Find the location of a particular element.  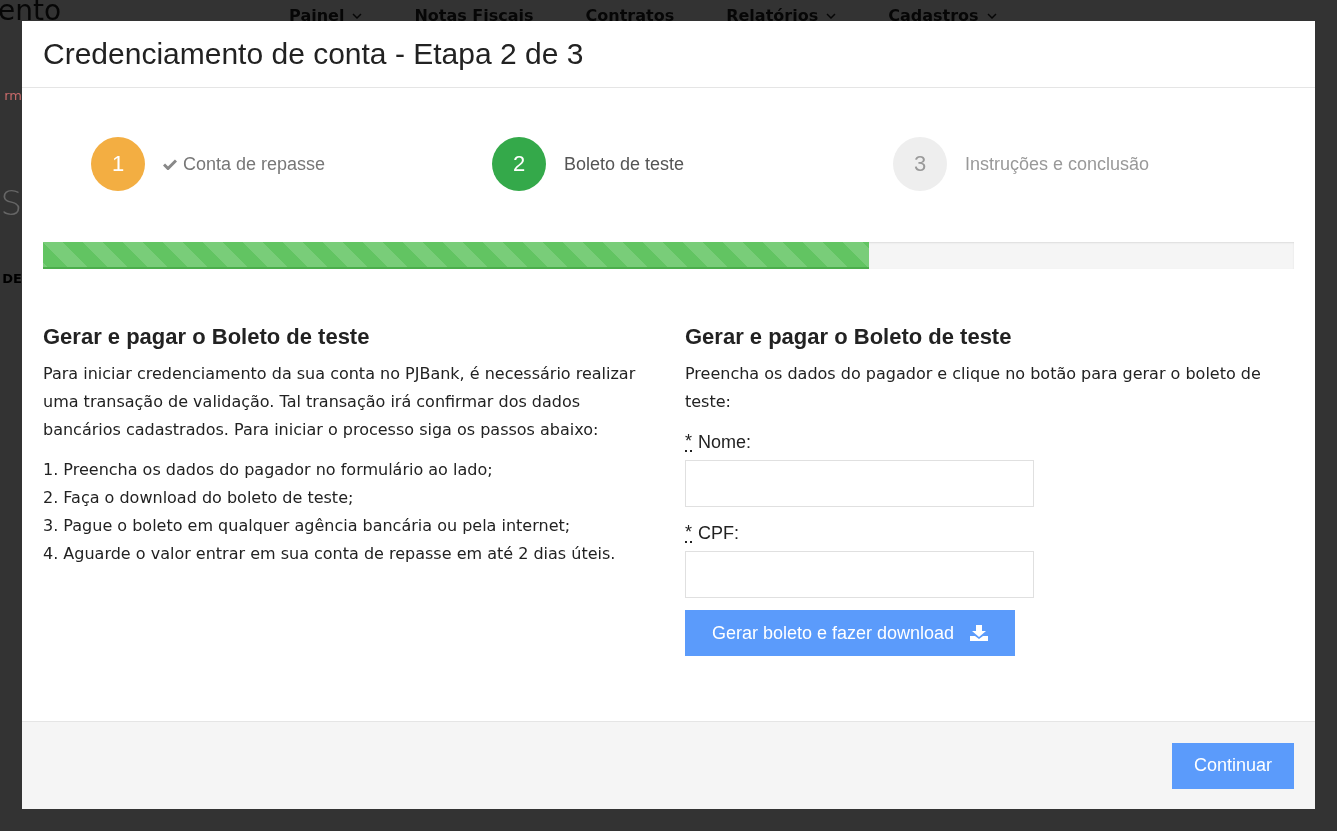

instruction-item: 3. Pague o boleto em qualquer agência bancária ou pela internet; is located at coordinates (307, 526).